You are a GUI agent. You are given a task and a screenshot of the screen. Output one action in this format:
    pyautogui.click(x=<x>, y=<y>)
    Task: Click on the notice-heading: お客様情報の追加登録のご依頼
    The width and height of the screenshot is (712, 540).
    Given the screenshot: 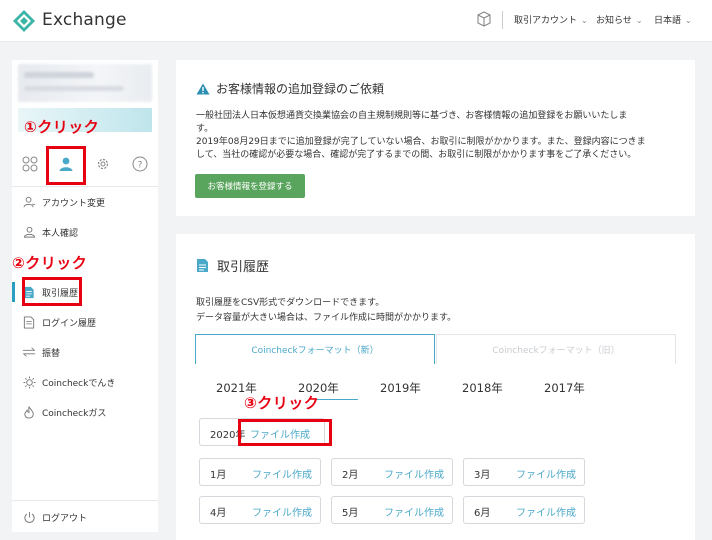 What is the action you would take?
    pyautogui.click(x=290, y=88)
    